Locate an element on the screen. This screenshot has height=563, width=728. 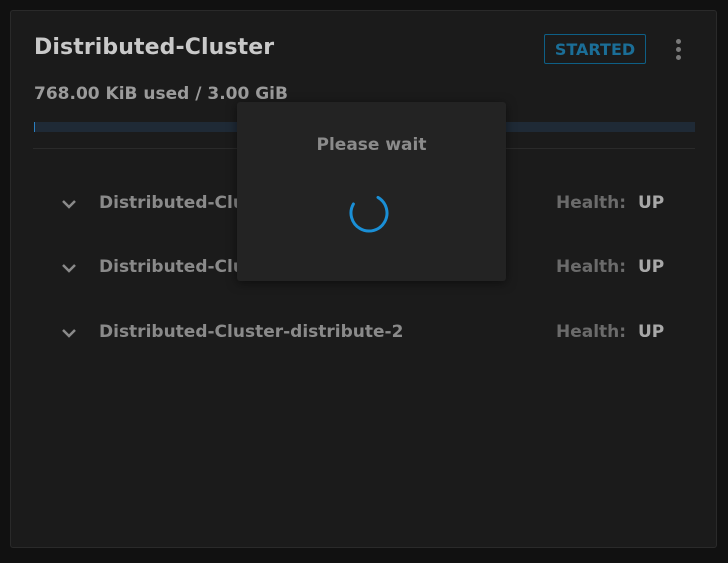
modal-title: Please wait is located at coordinates (371, 145).